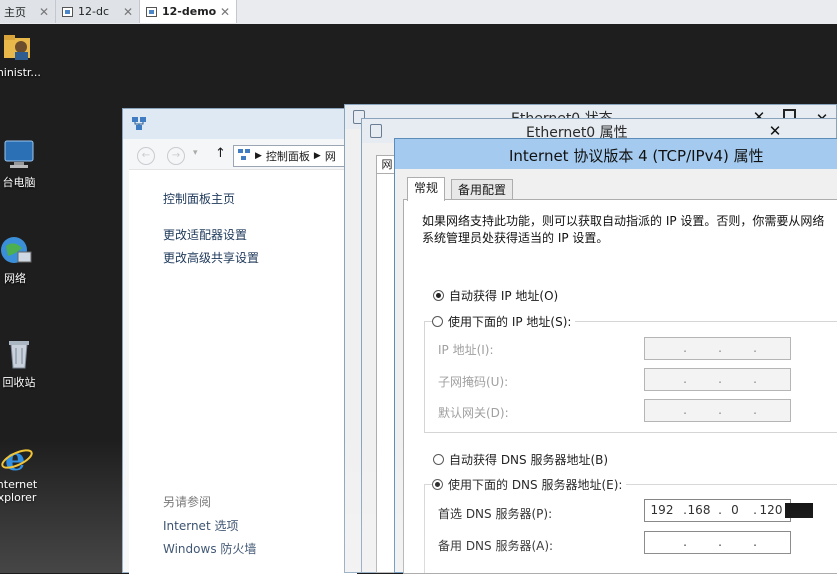 The width and height of the screenshot is (837, 574). Describe the element at coordinates (699, 510) in the screenshot. I see `dns-octet-2: 168` at that location.